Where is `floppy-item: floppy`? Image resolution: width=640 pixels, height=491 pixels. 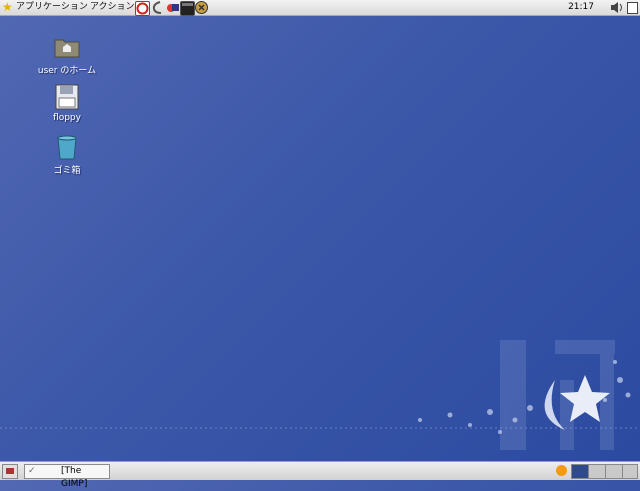 floppy-item: floppy is located at coordinates (67, 103).